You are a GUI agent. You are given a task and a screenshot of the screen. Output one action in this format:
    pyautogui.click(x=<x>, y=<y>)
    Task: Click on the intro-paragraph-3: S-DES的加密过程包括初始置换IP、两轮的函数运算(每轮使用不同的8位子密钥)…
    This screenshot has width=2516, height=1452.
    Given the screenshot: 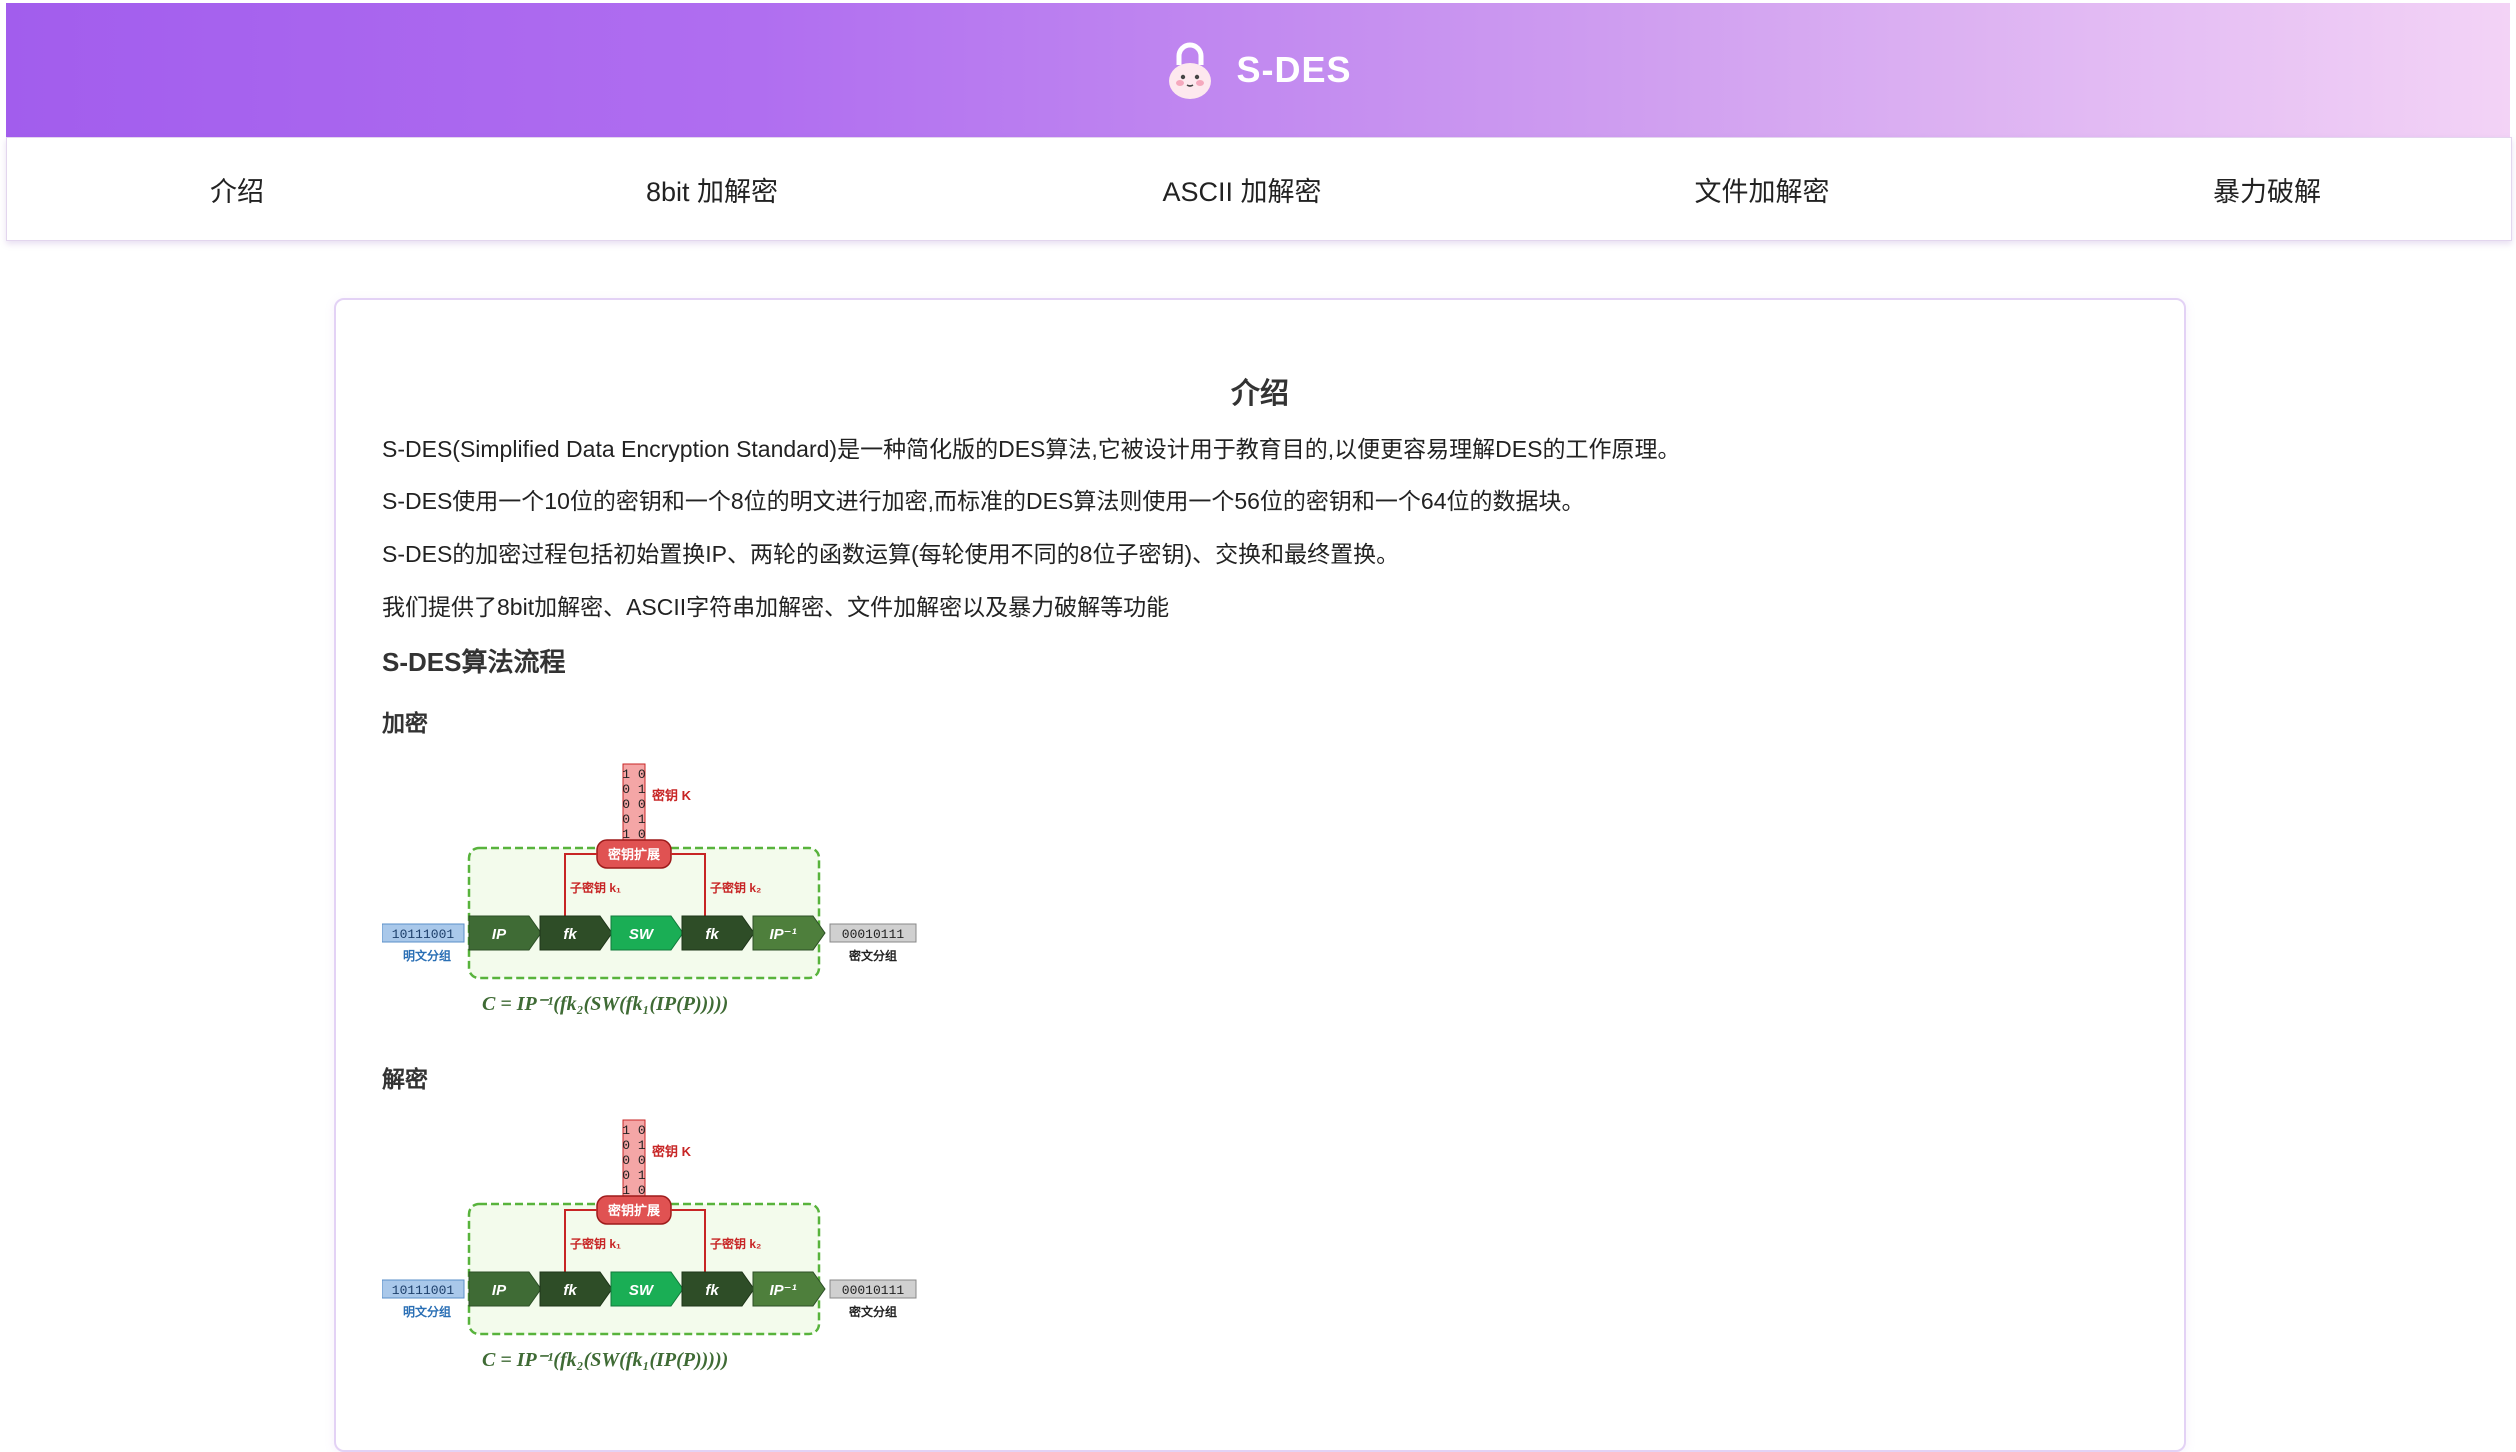 What is the action you would take?
    pyautogui.click(x=891, y=554)
    